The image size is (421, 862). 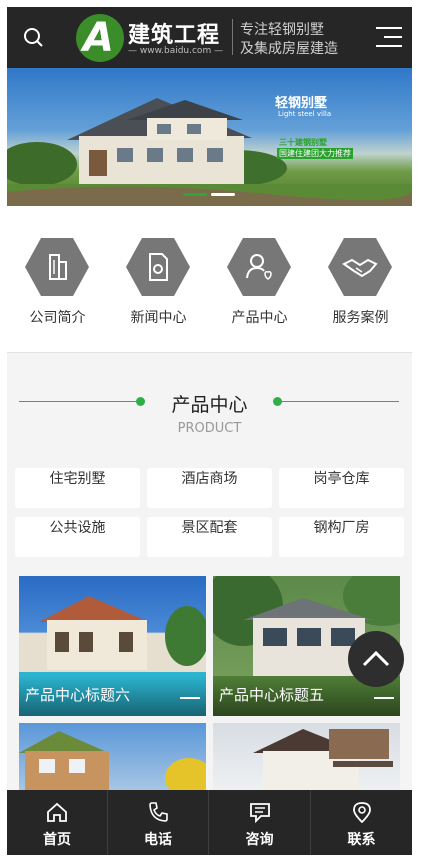 I want to click on search-icon, so click(x=33, y=37).